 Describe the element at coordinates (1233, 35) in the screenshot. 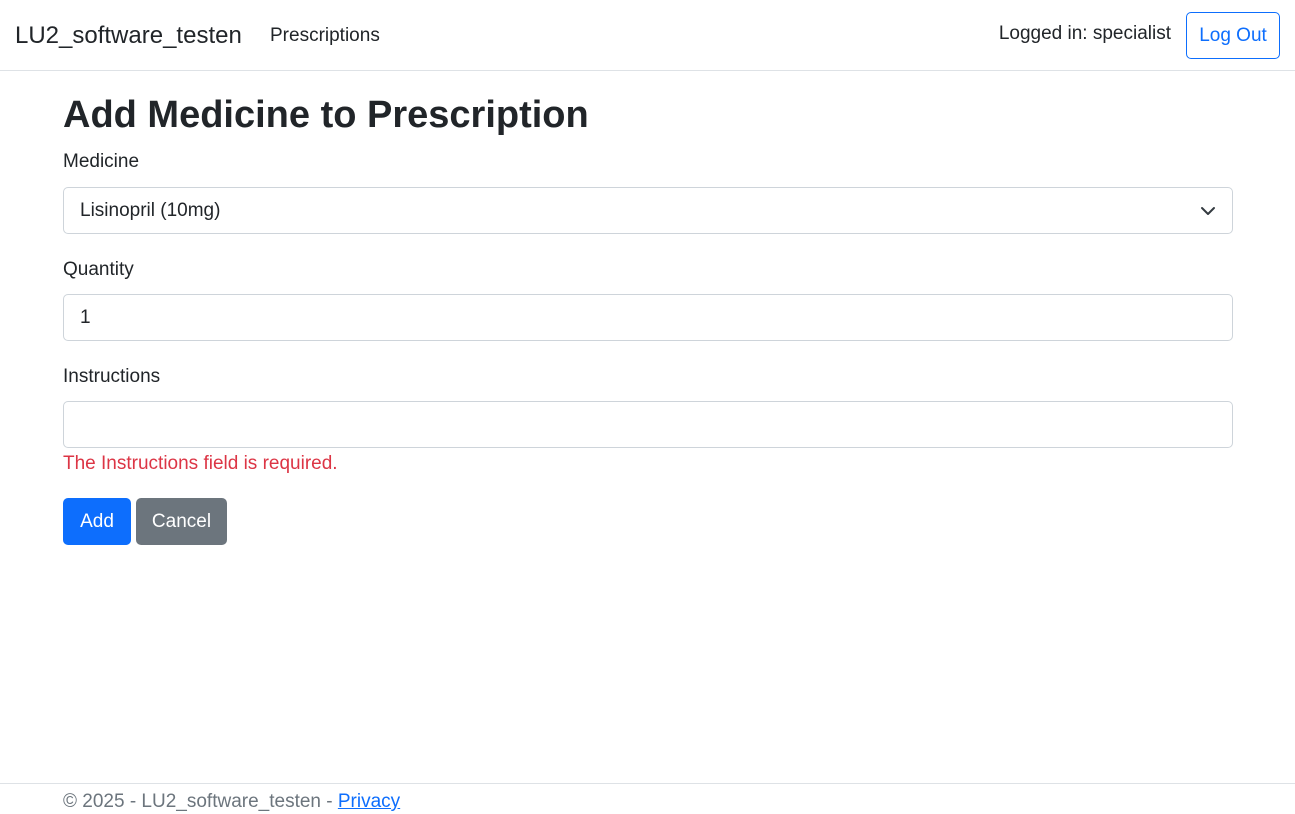

I see `logout-button: Log Out` at that location.